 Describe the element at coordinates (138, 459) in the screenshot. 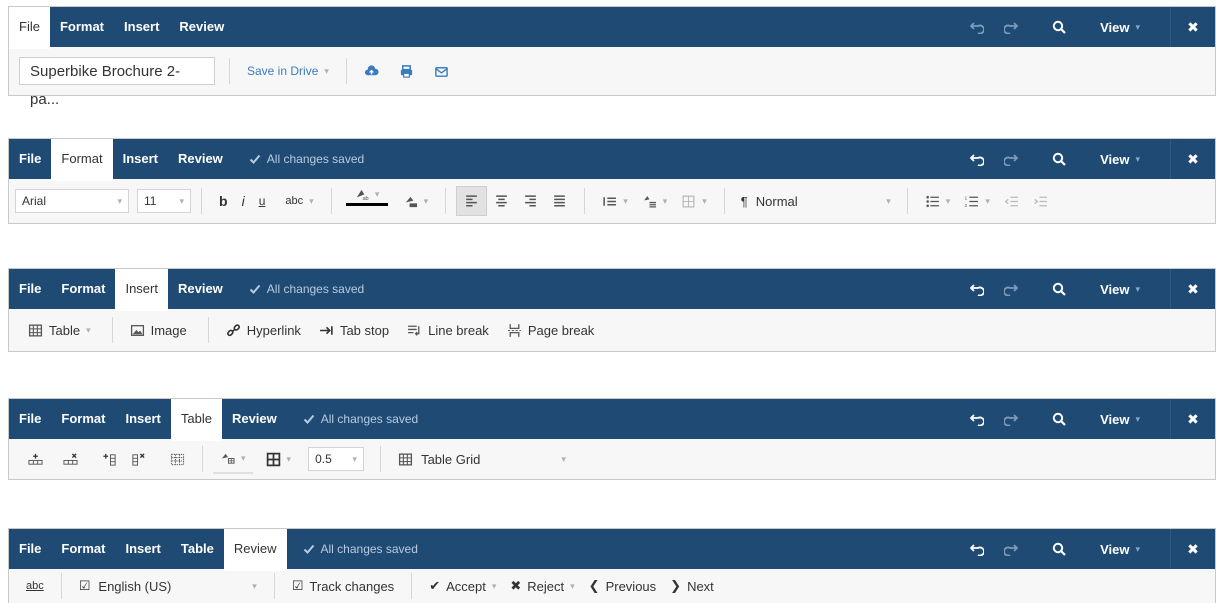

I see `delete-column-button` at that location.